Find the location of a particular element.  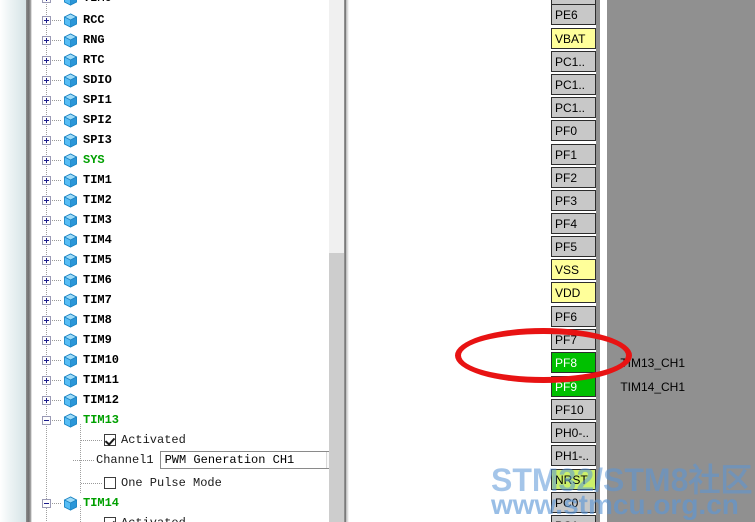

tree-node-rng: RNG is located at coordinates (180, 40).